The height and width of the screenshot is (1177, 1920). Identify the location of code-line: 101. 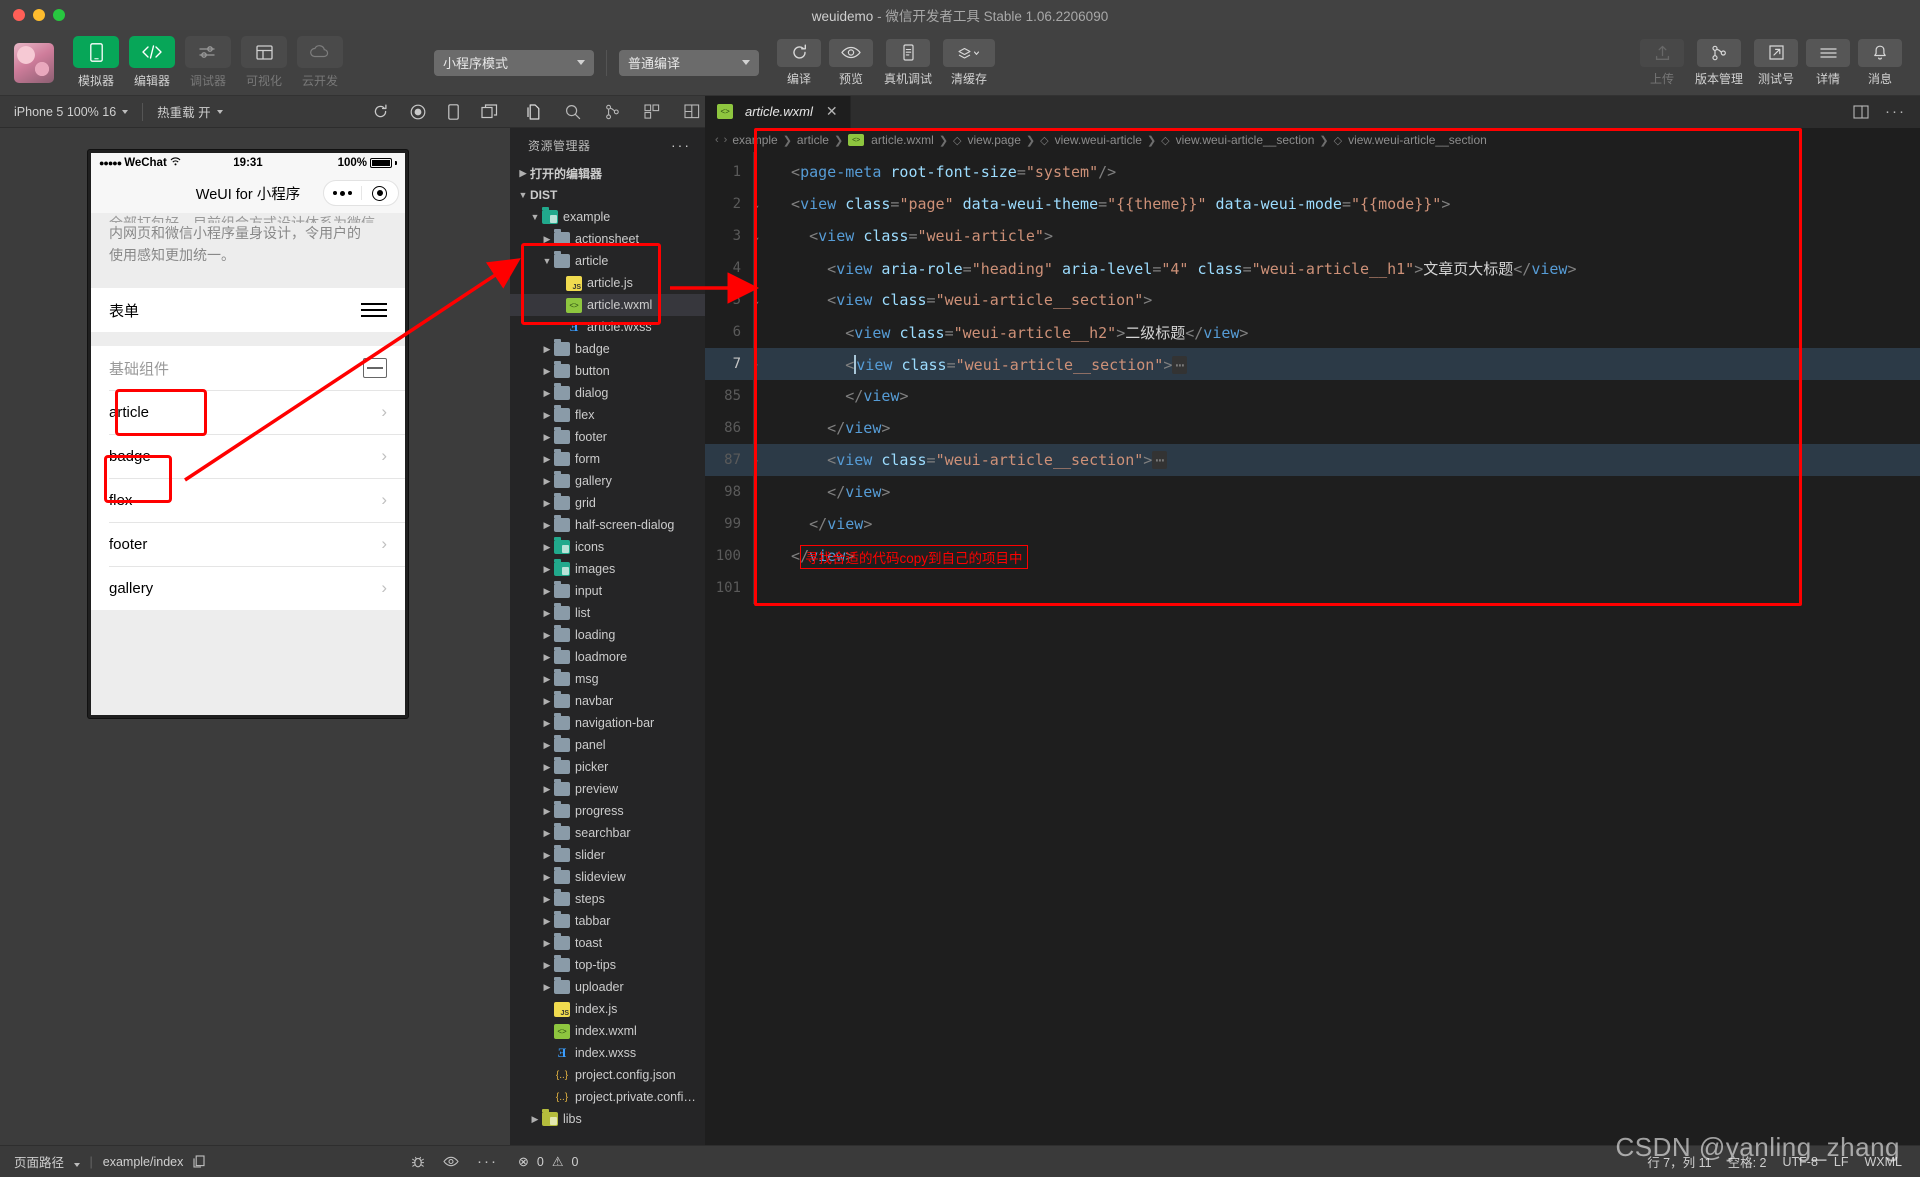
(1312, 588).